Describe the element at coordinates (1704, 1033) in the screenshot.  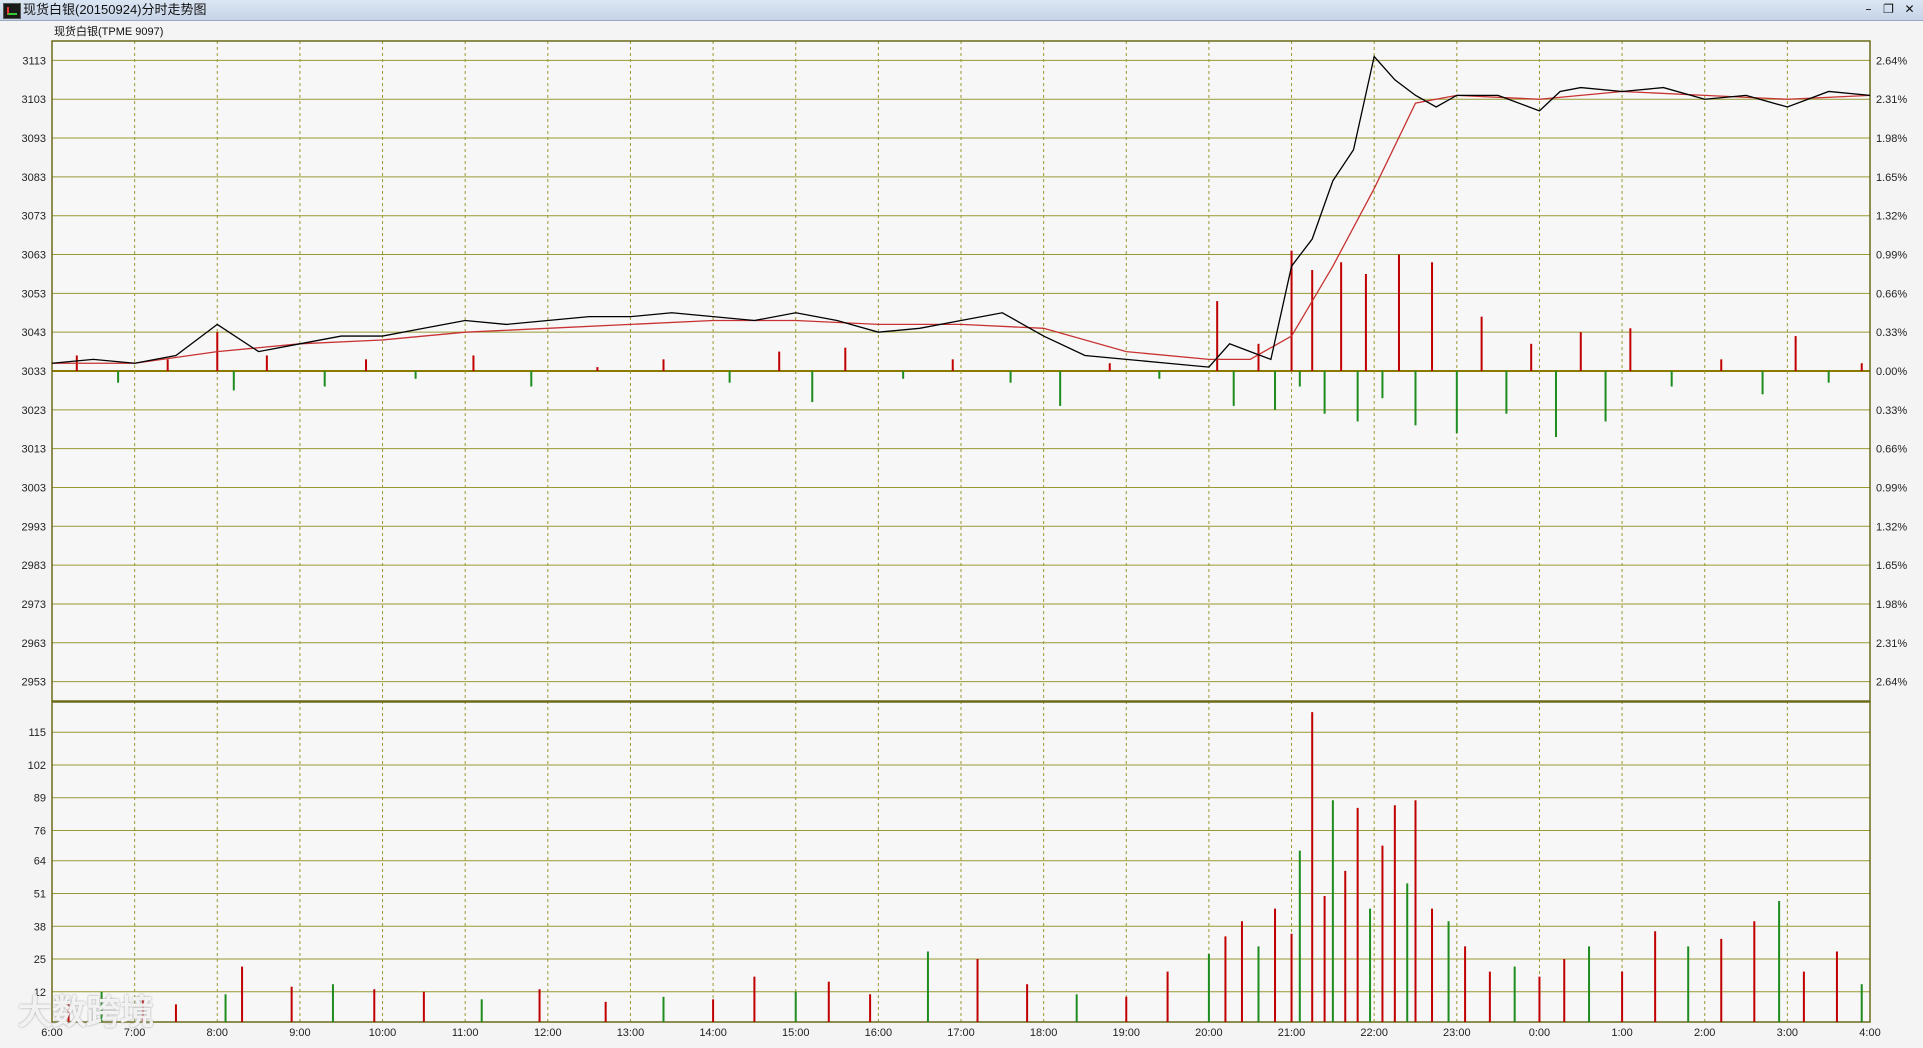
I see `x-tick-label: 2:00` at that location.